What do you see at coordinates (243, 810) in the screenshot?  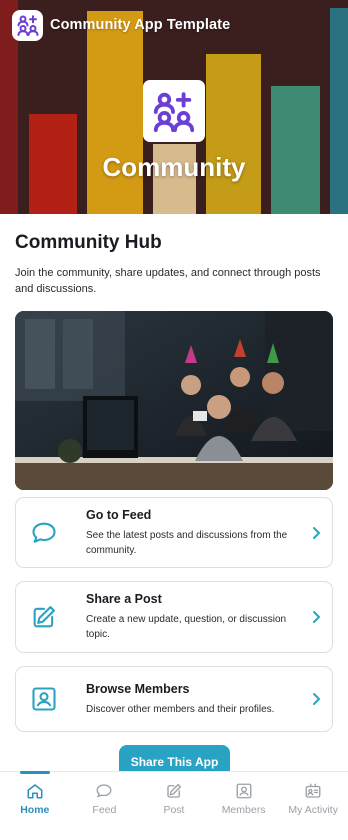 I see `nav-item-label: Members` at bounding box center [243, 810].